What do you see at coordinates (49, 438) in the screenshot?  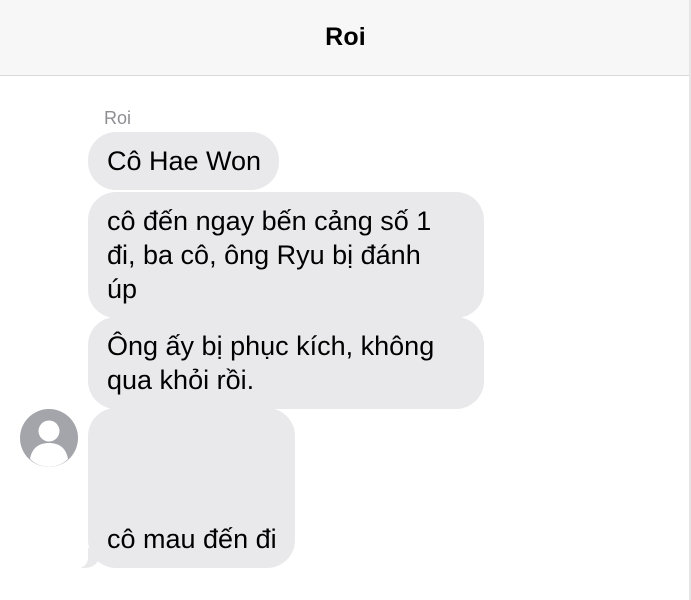 I see `person-placeholder-icon` at bounding box center [49, 438].